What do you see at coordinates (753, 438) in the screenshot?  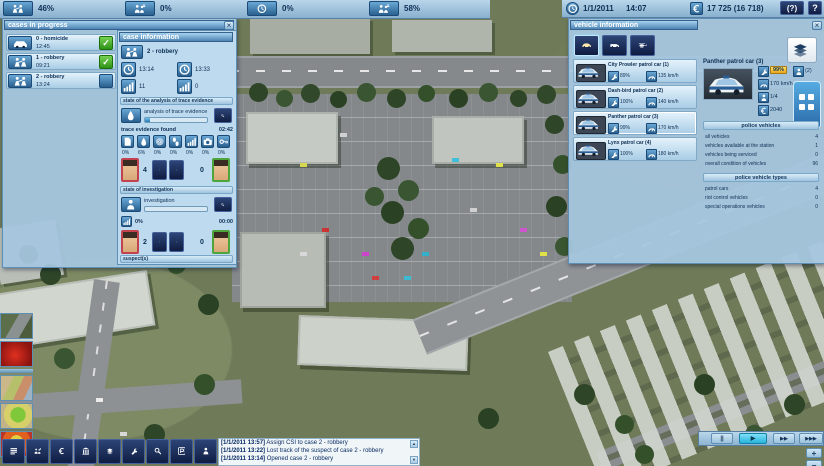 I see `play-button: ▶` at bounding box center [753, 438].